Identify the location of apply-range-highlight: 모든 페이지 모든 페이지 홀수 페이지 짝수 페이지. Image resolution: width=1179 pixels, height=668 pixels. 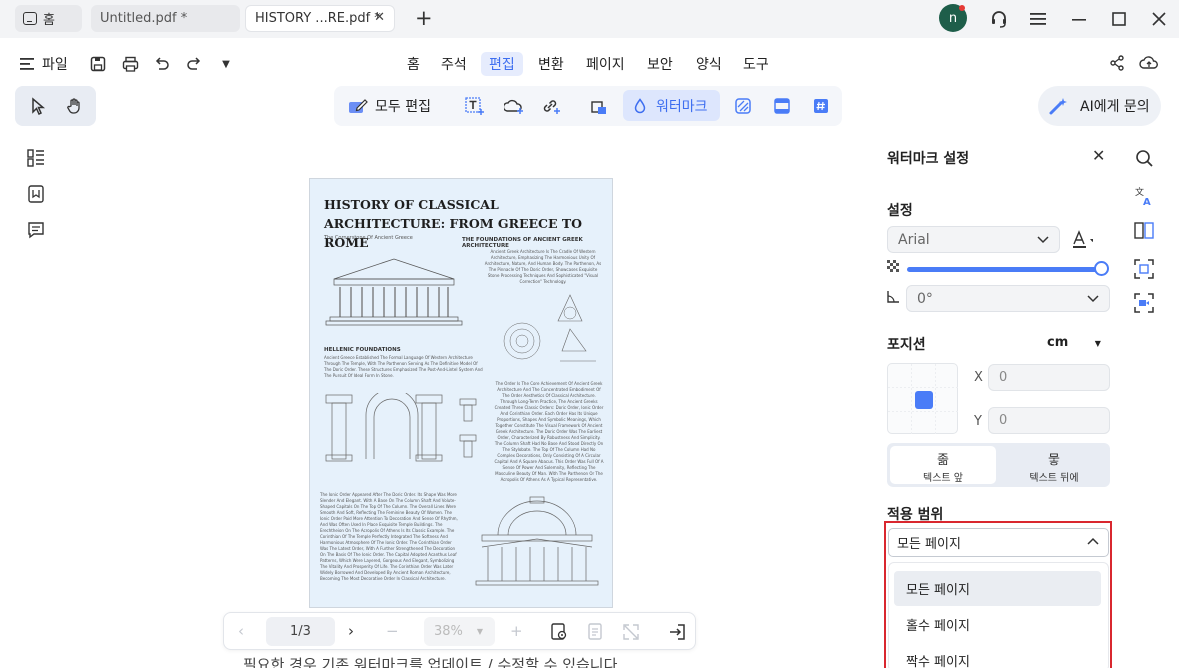
(998, 594).